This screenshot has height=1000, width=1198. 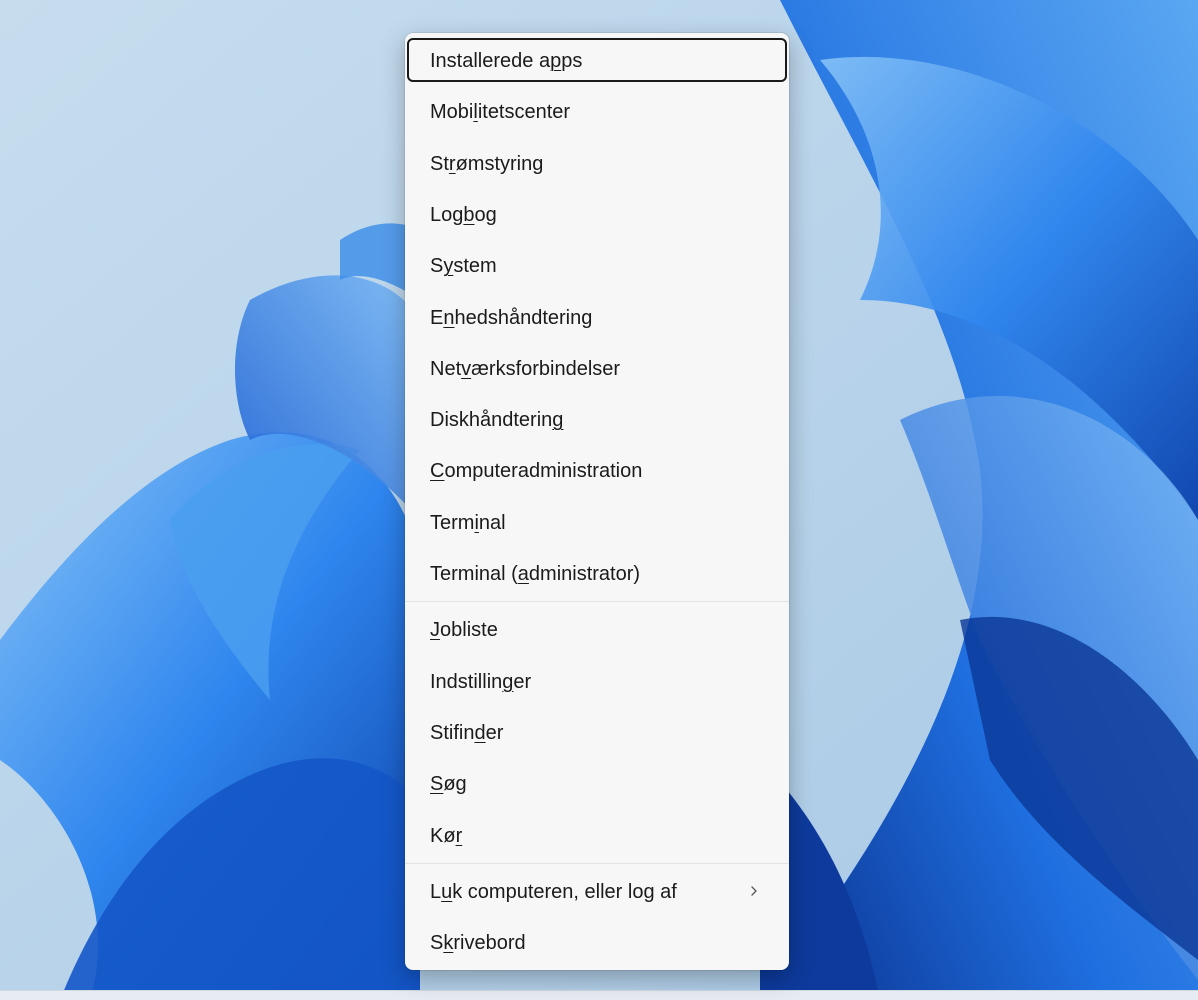 I want to click on menu-item: Terminal (administrator), so click(x=597, y=574).